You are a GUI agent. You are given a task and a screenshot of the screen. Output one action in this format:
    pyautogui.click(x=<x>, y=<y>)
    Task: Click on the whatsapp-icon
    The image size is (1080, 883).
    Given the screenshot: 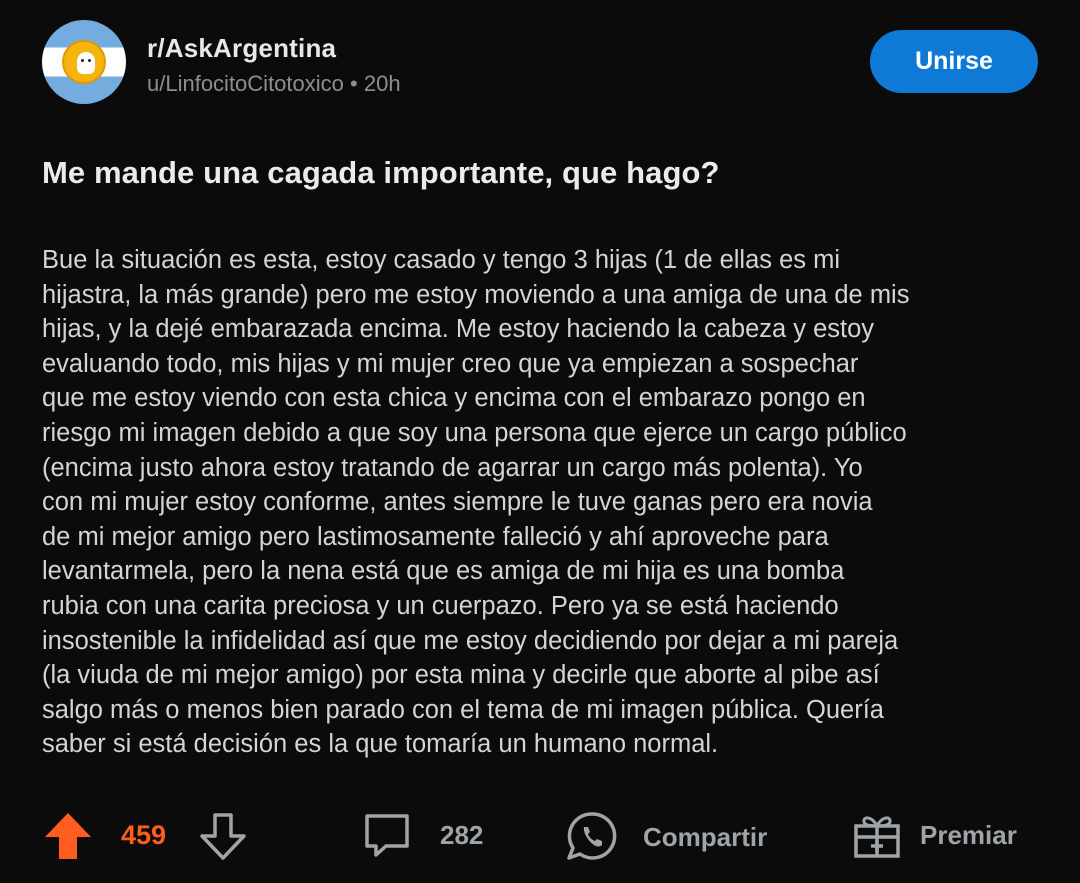 What is the action you would take?
    pyautogui.click(x=592, y=836)
    